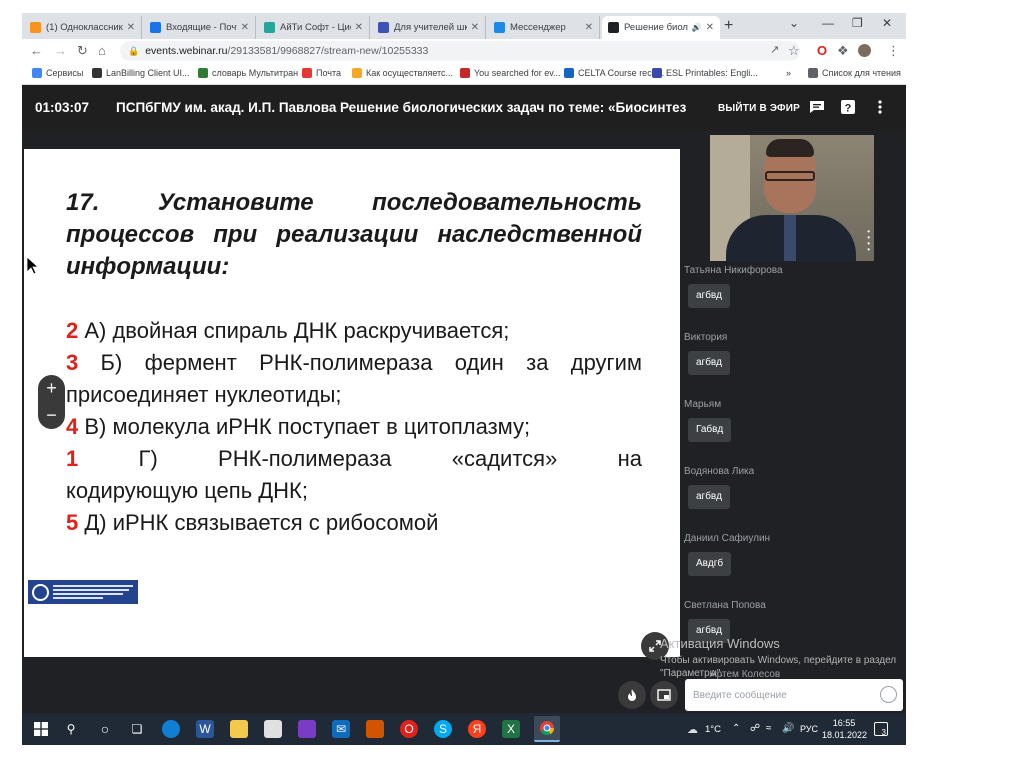 This screenshot has width=1024, height=767. I want to click on chat-icon, so click(817, 107).